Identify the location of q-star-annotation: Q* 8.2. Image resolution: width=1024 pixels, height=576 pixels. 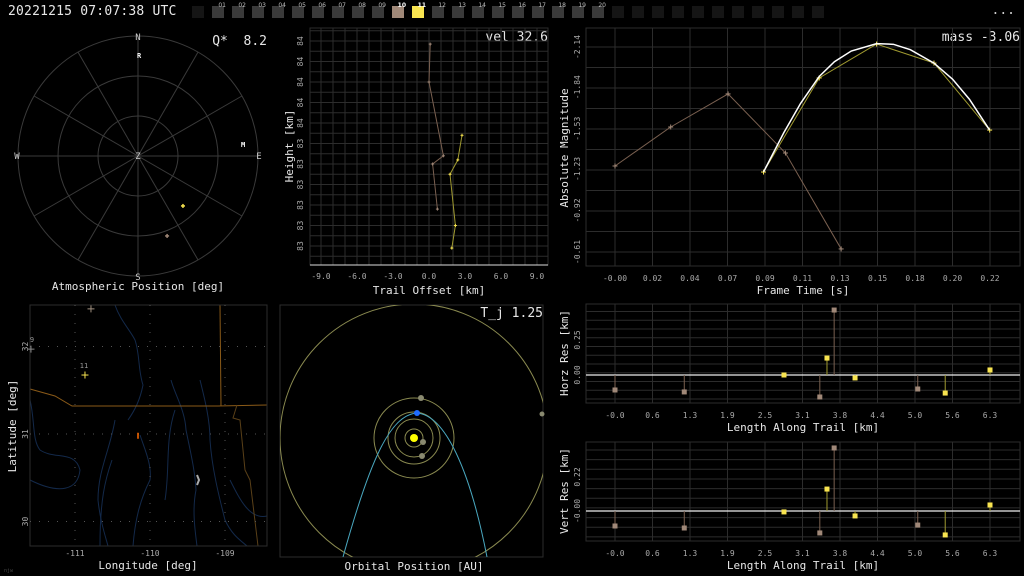
(239, 41).